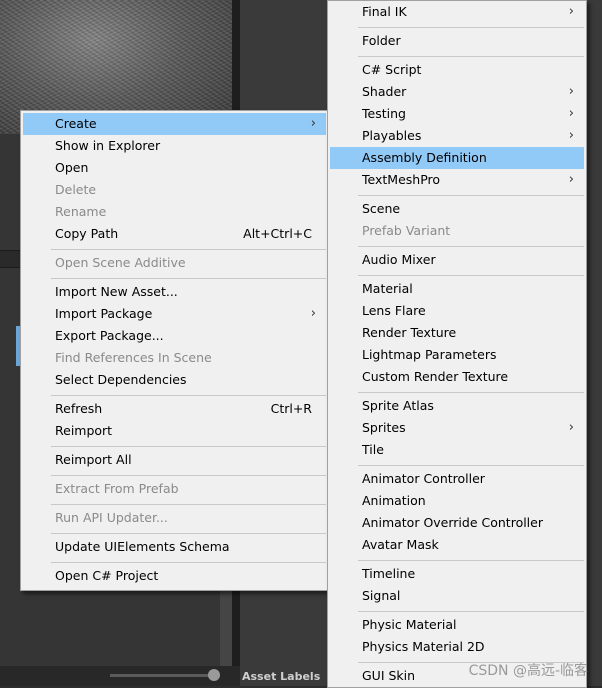  I want to click on menu-item-label: Open, so click(72, 167).